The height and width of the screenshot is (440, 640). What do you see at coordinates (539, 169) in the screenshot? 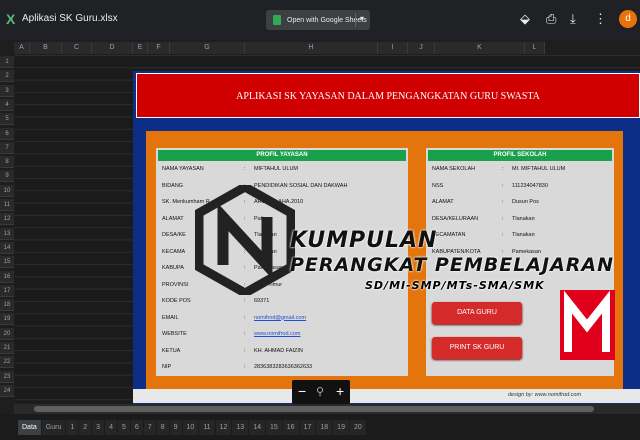
I see `field-value: MI. MIFTAHUL ULUM` at bounding box center [539, 169].